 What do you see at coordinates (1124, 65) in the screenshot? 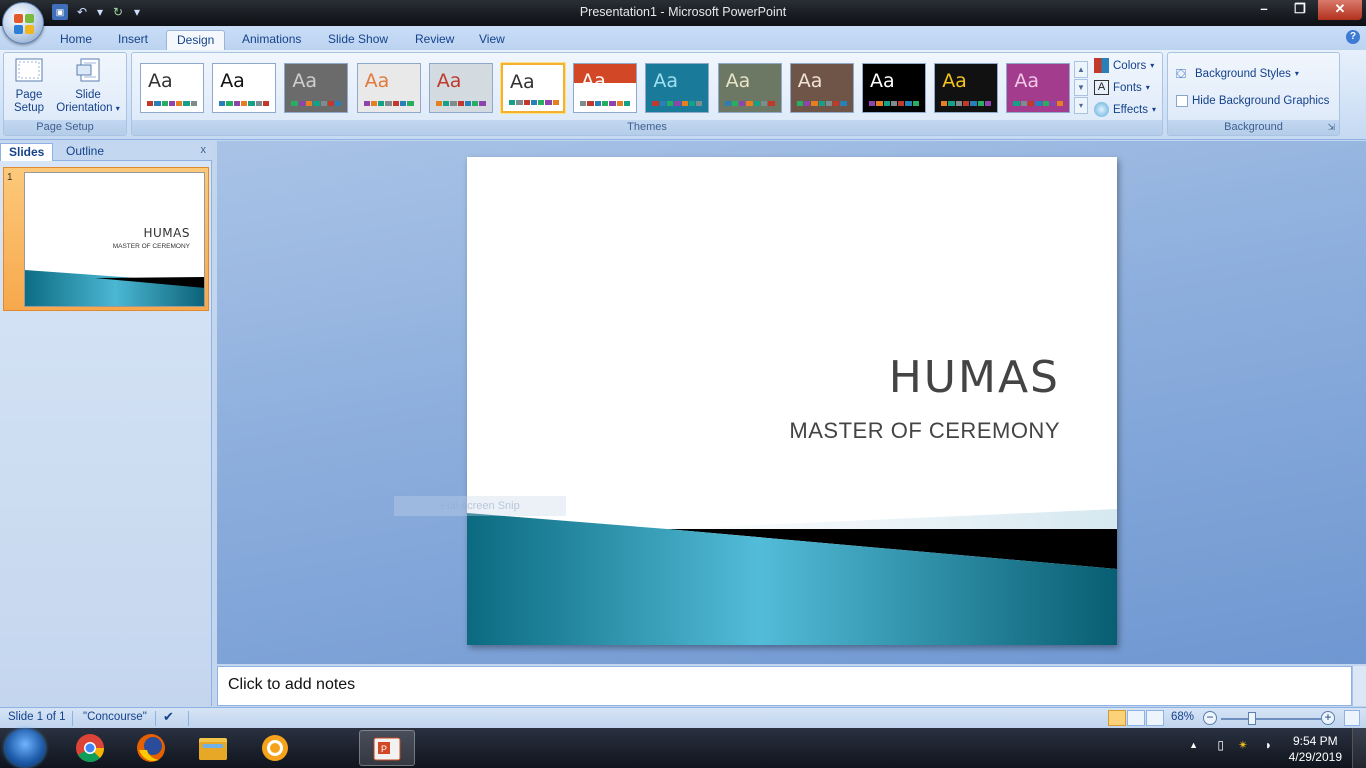
I see `colors-button: Colors ▾` at bounding box center [1124, 65].